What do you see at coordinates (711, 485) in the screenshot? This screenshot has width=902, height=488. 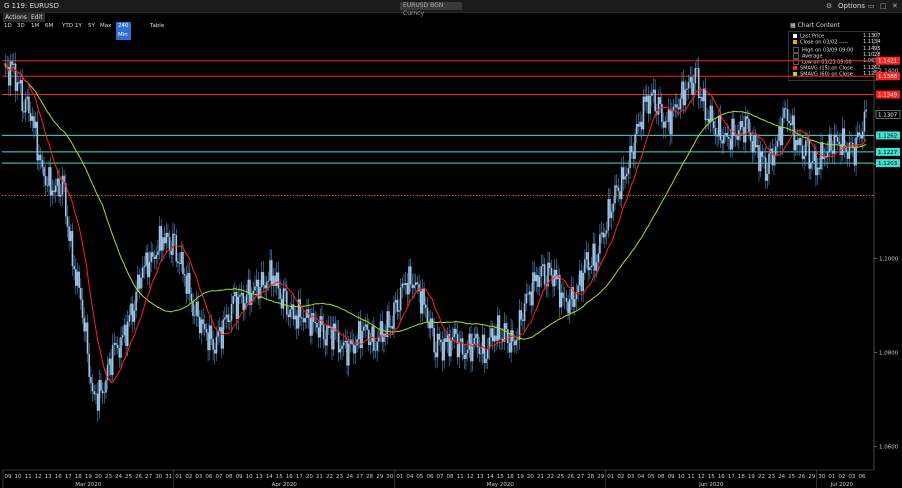 I see `month-label: Jun 2020` at bounding box center [711, 485].